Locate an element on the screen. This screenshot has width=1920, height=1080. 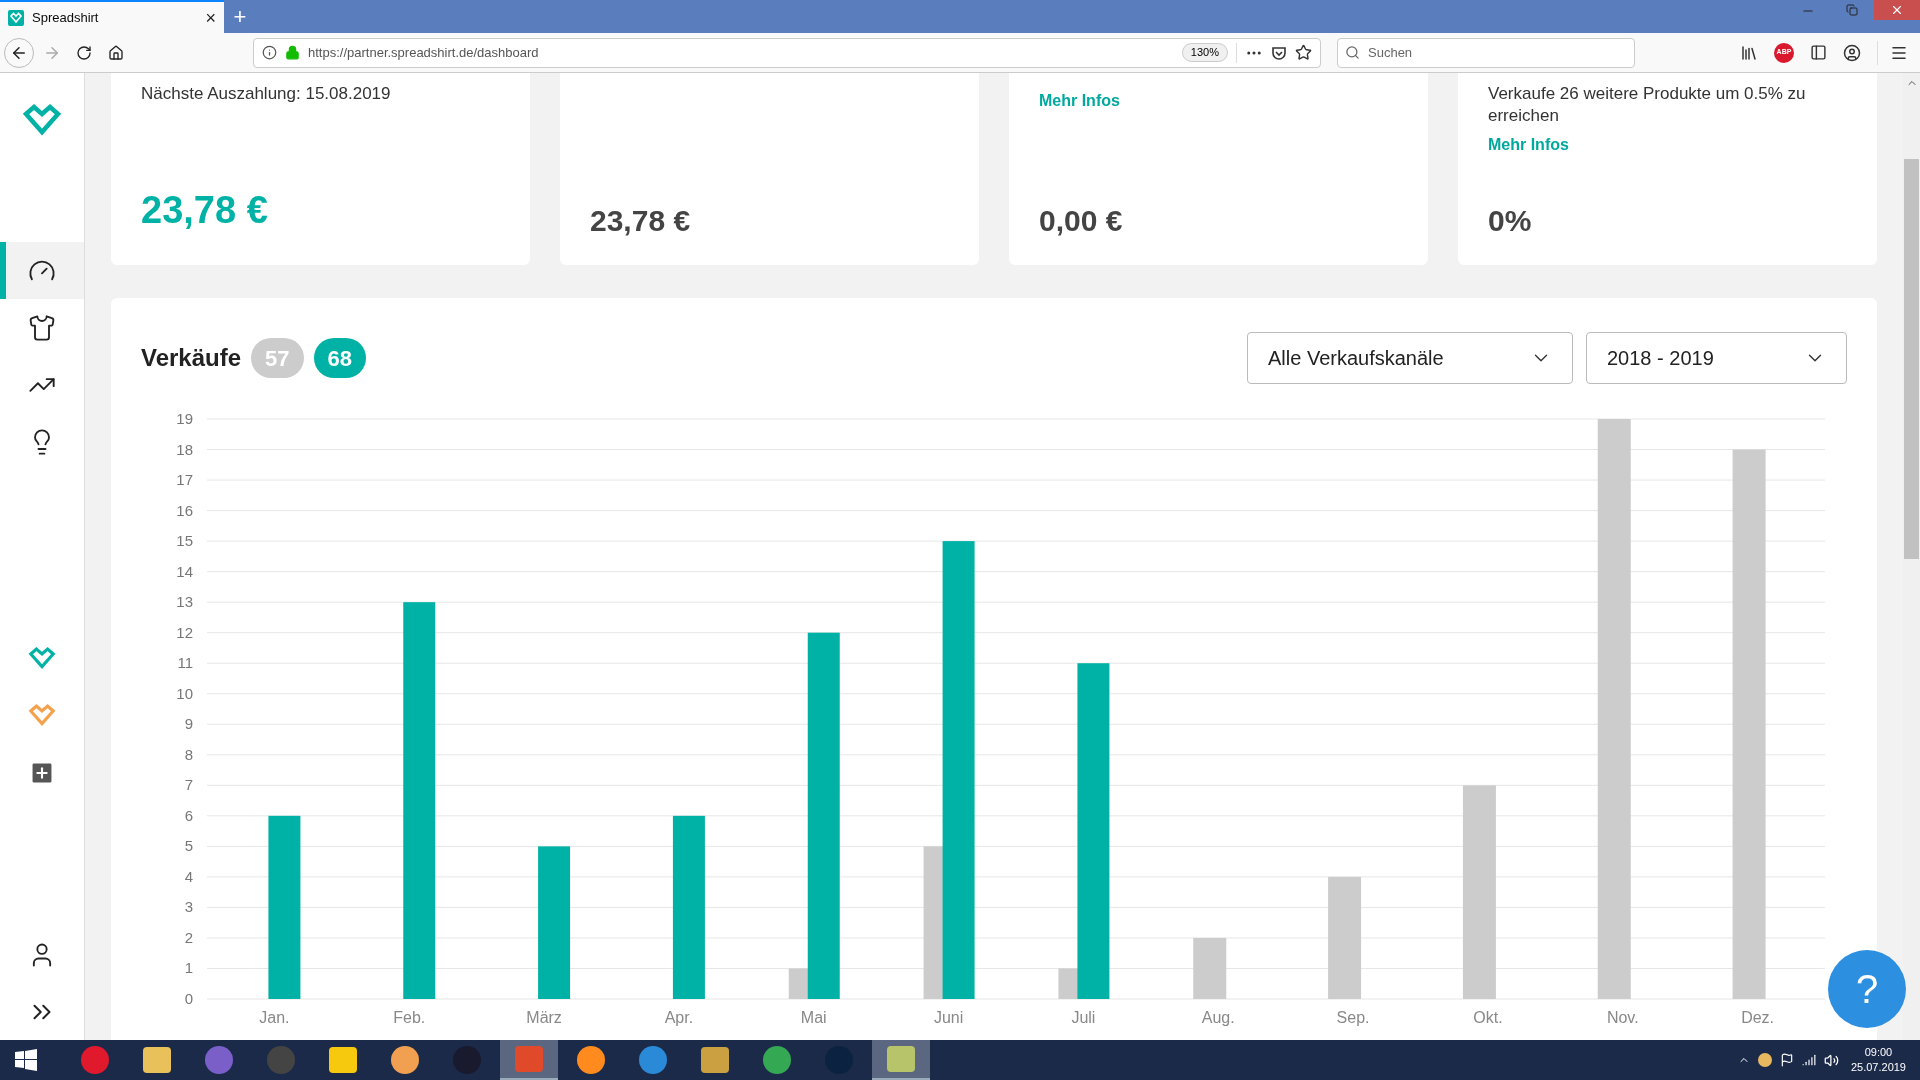
x-axis-label: Aug. is located at coordinates (1218, 1017).